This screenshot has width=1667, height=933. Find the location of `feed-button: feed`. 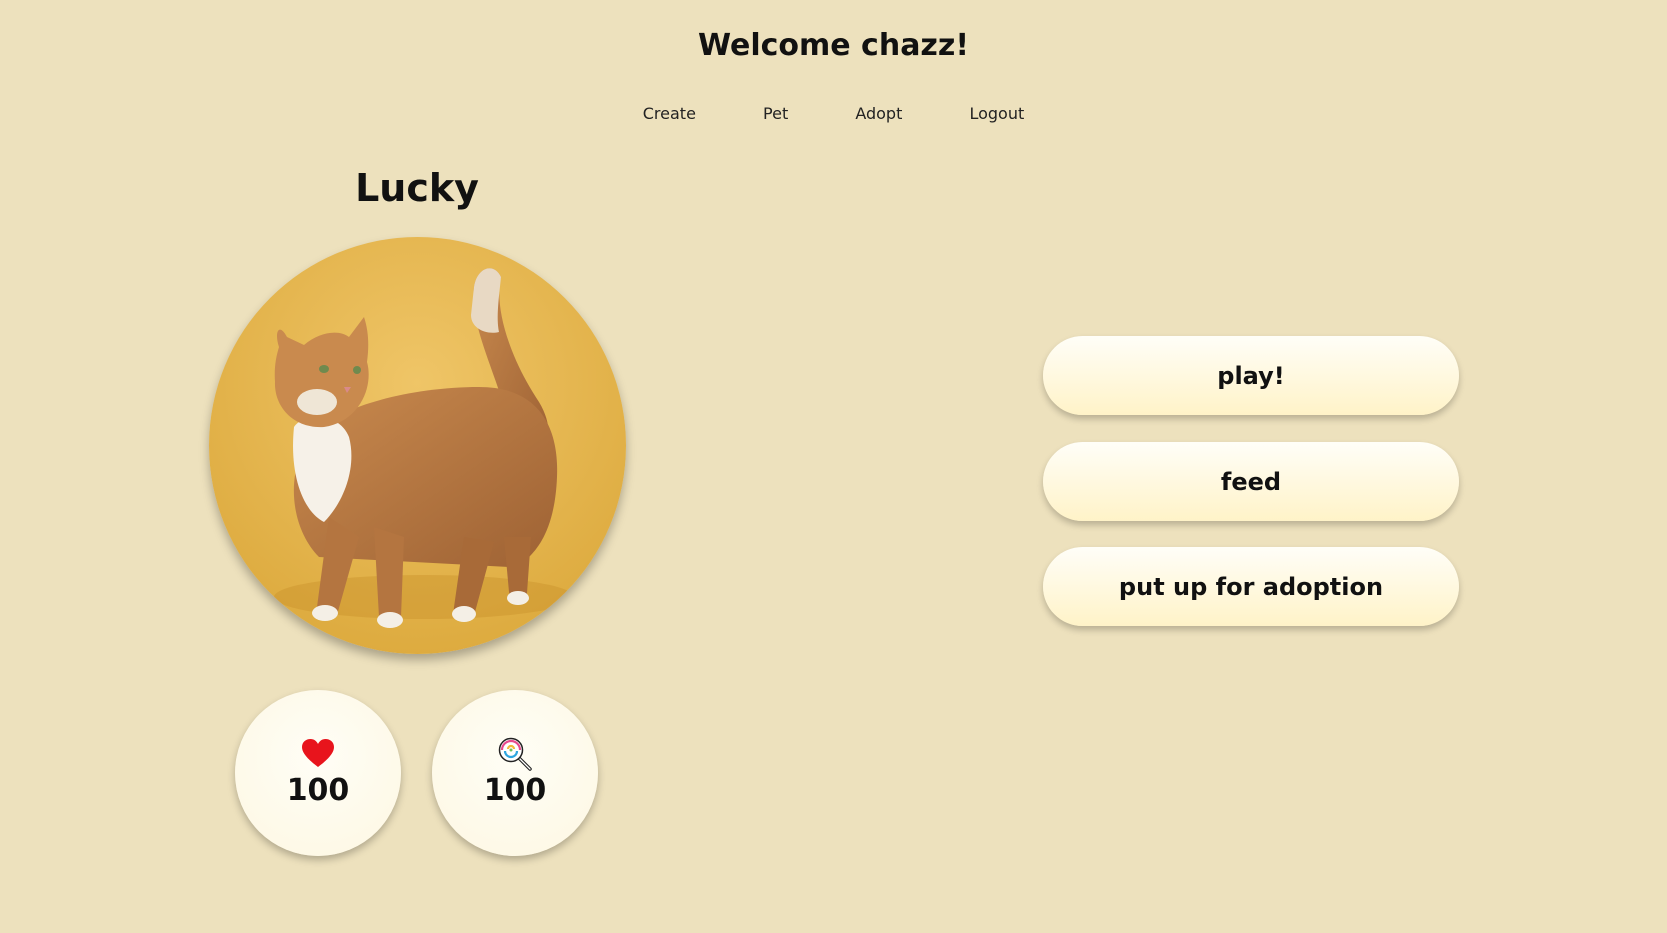

feed-button: feed is located at coordinates (1251, 481).